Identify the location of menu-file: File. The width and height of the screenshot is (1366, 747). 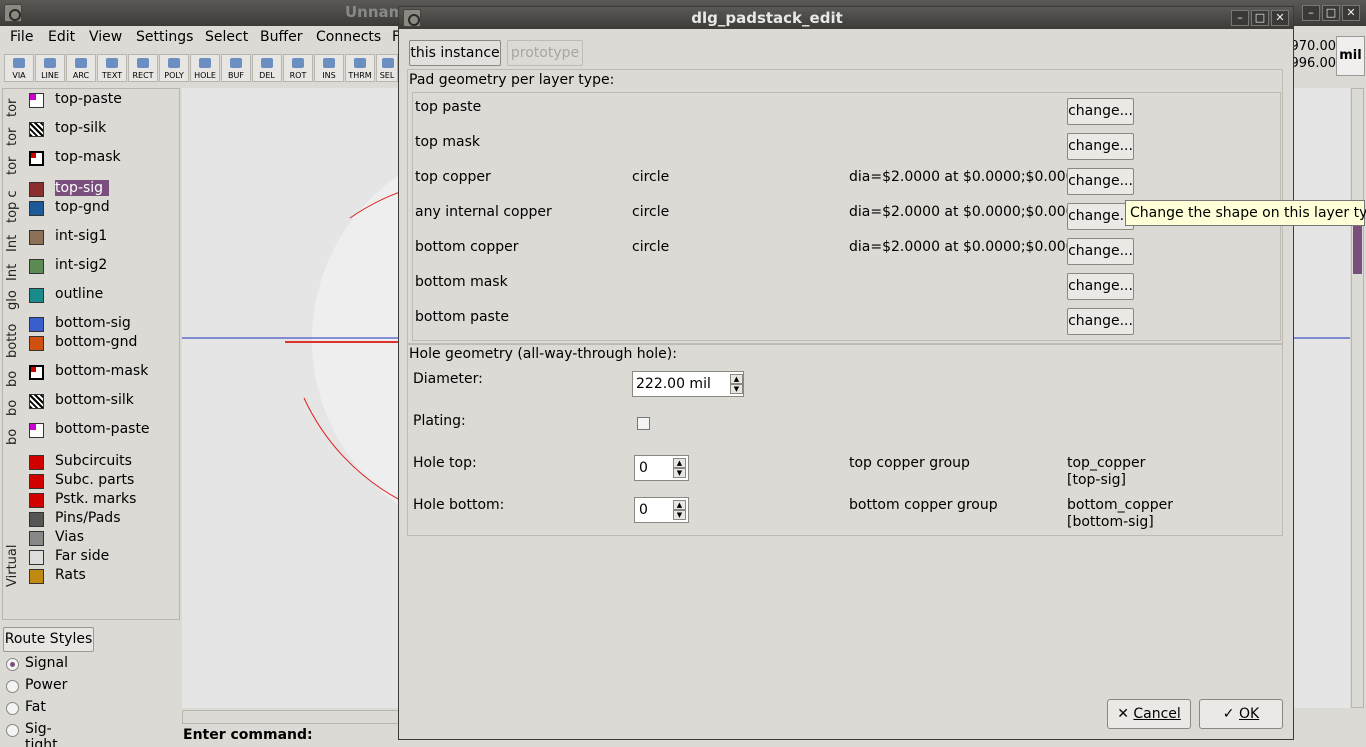
(21, 37).